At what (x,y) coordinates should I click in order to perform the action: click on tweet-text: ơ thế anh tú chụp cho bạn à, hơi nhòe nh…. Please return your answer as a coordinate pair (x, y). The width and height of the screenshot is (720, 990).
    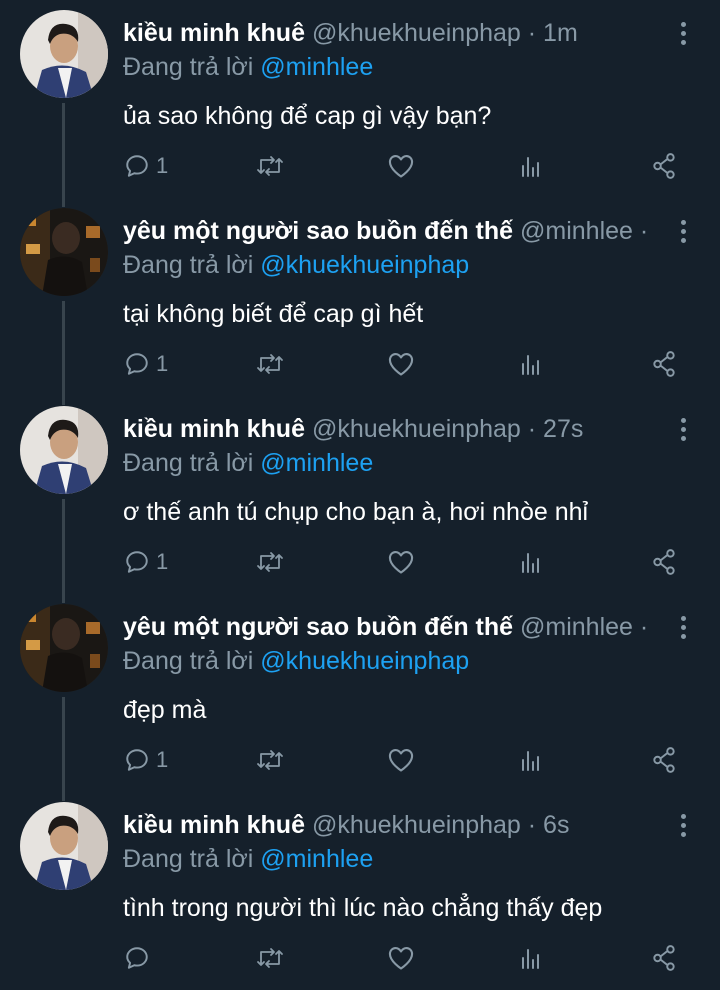
    Looking at the image, I should click on (356, 512).